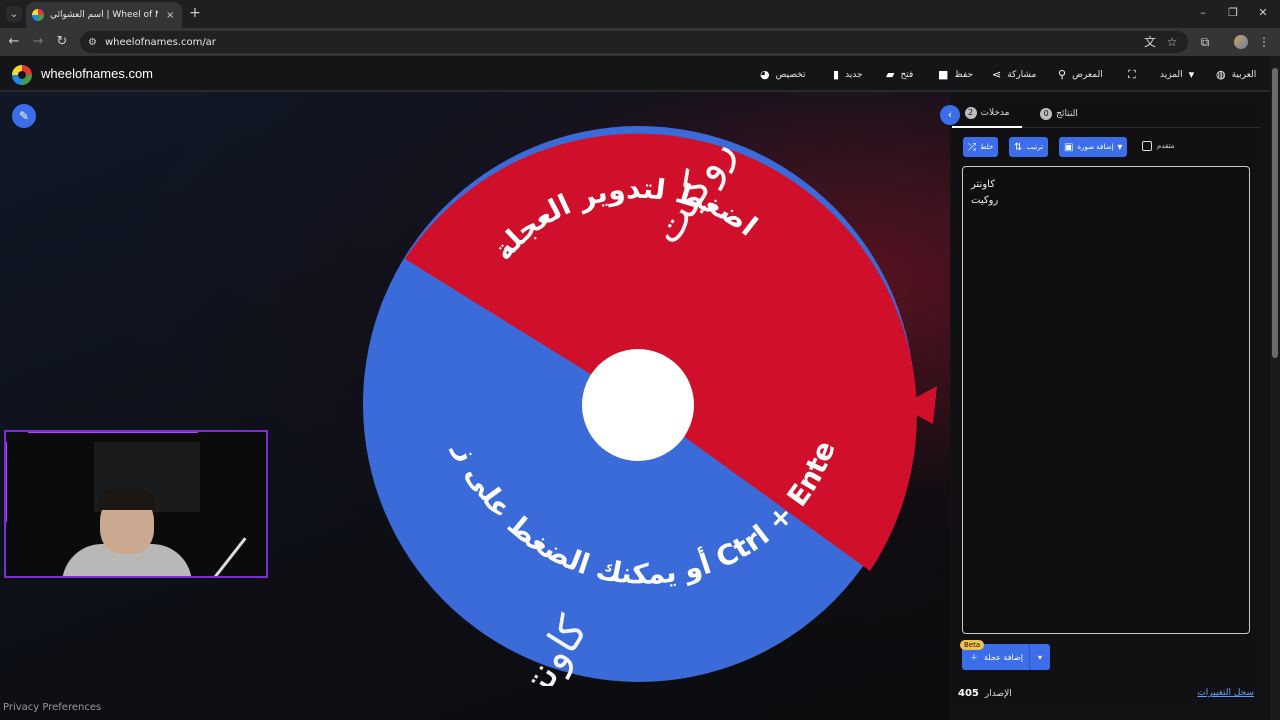 The image size is (1280, 720). Describe the element at coordinates (998, 694) in the screenshot. I see `version-label: الإصدار` at that location.